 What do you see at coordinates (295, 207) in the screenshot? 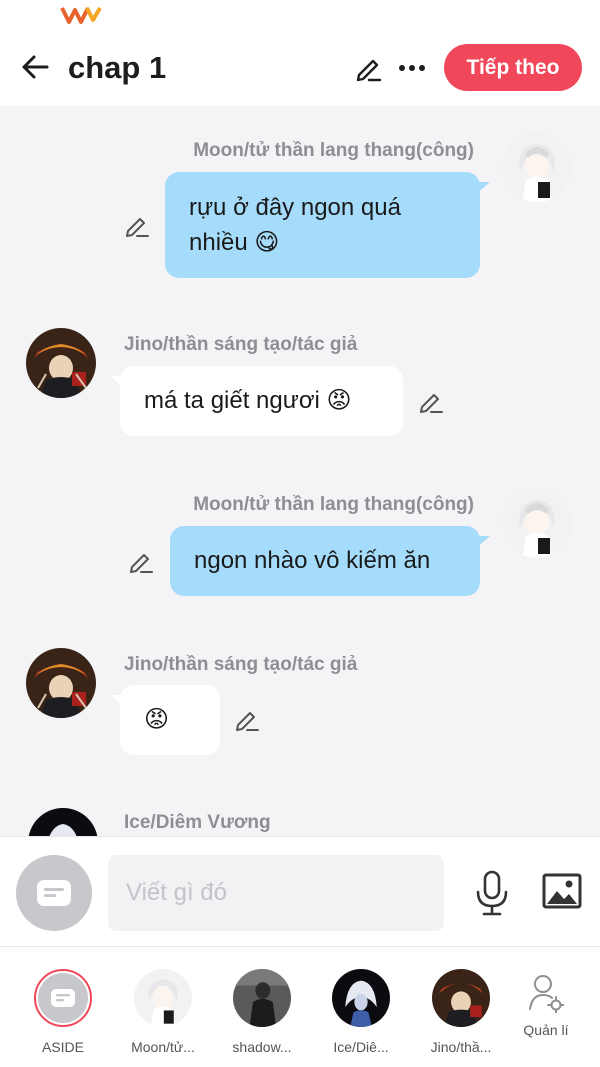
I see `message-text: rựu ở đây ngon quá` at bounding box center [295, 207].